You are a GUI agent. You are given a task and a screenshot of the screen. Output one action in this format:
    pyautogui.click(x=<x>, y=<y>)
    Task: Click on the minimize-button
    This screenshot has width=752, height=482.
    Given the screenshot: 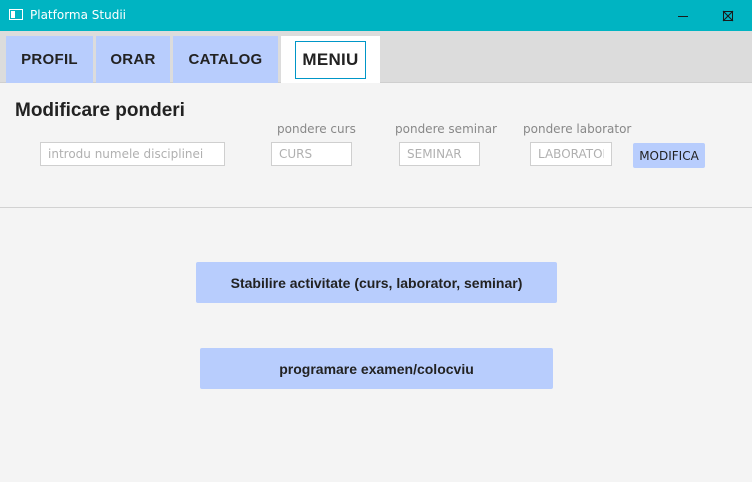 What is the action you would take?
    pyautogui.click(x=683, y=15)
    